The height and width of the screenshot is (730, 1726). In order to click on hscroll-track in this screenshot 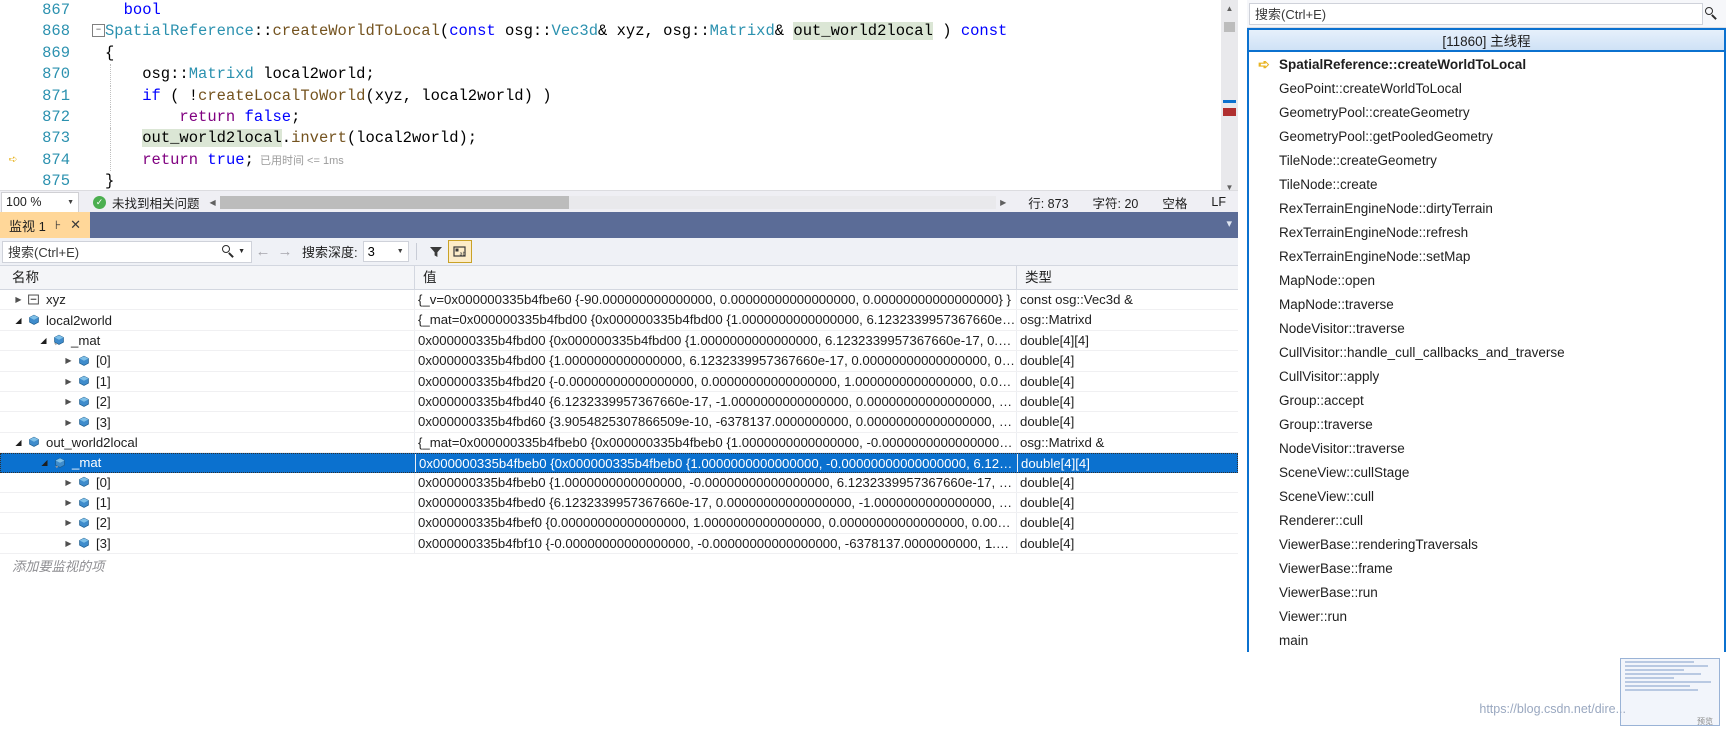, I will do `click(608, 202)`.